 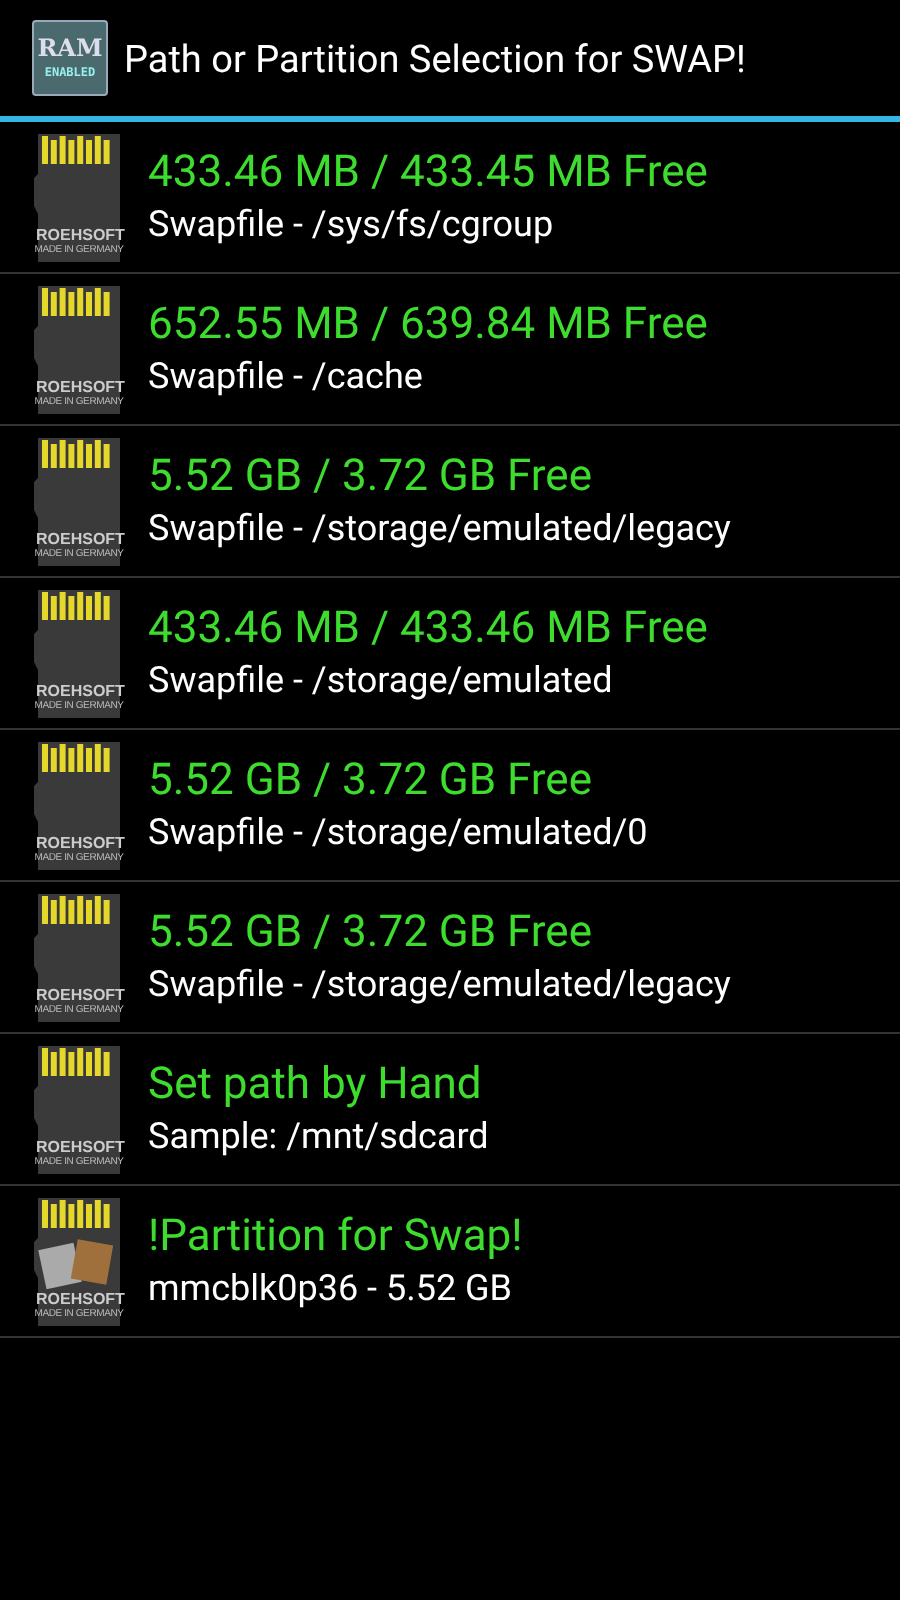 I want to click on path-label: Swapfile - /cache, so click(x=286, y=377).